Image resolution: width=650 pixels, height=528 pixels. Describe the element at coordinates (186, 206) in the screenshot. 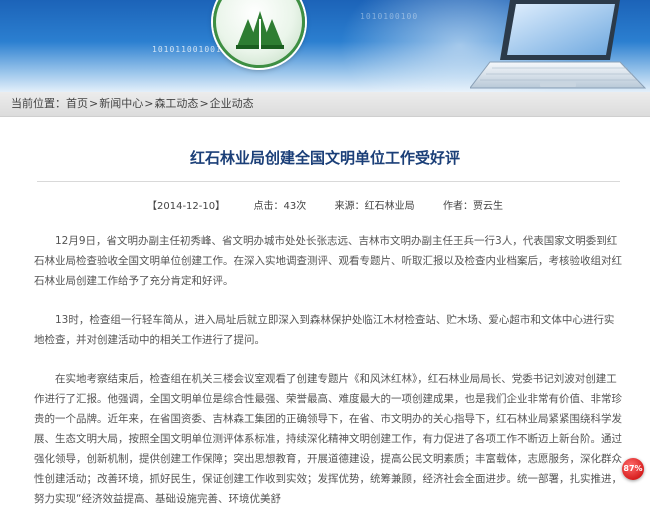

I see `article-date: 【2014-12-10】` at that location.